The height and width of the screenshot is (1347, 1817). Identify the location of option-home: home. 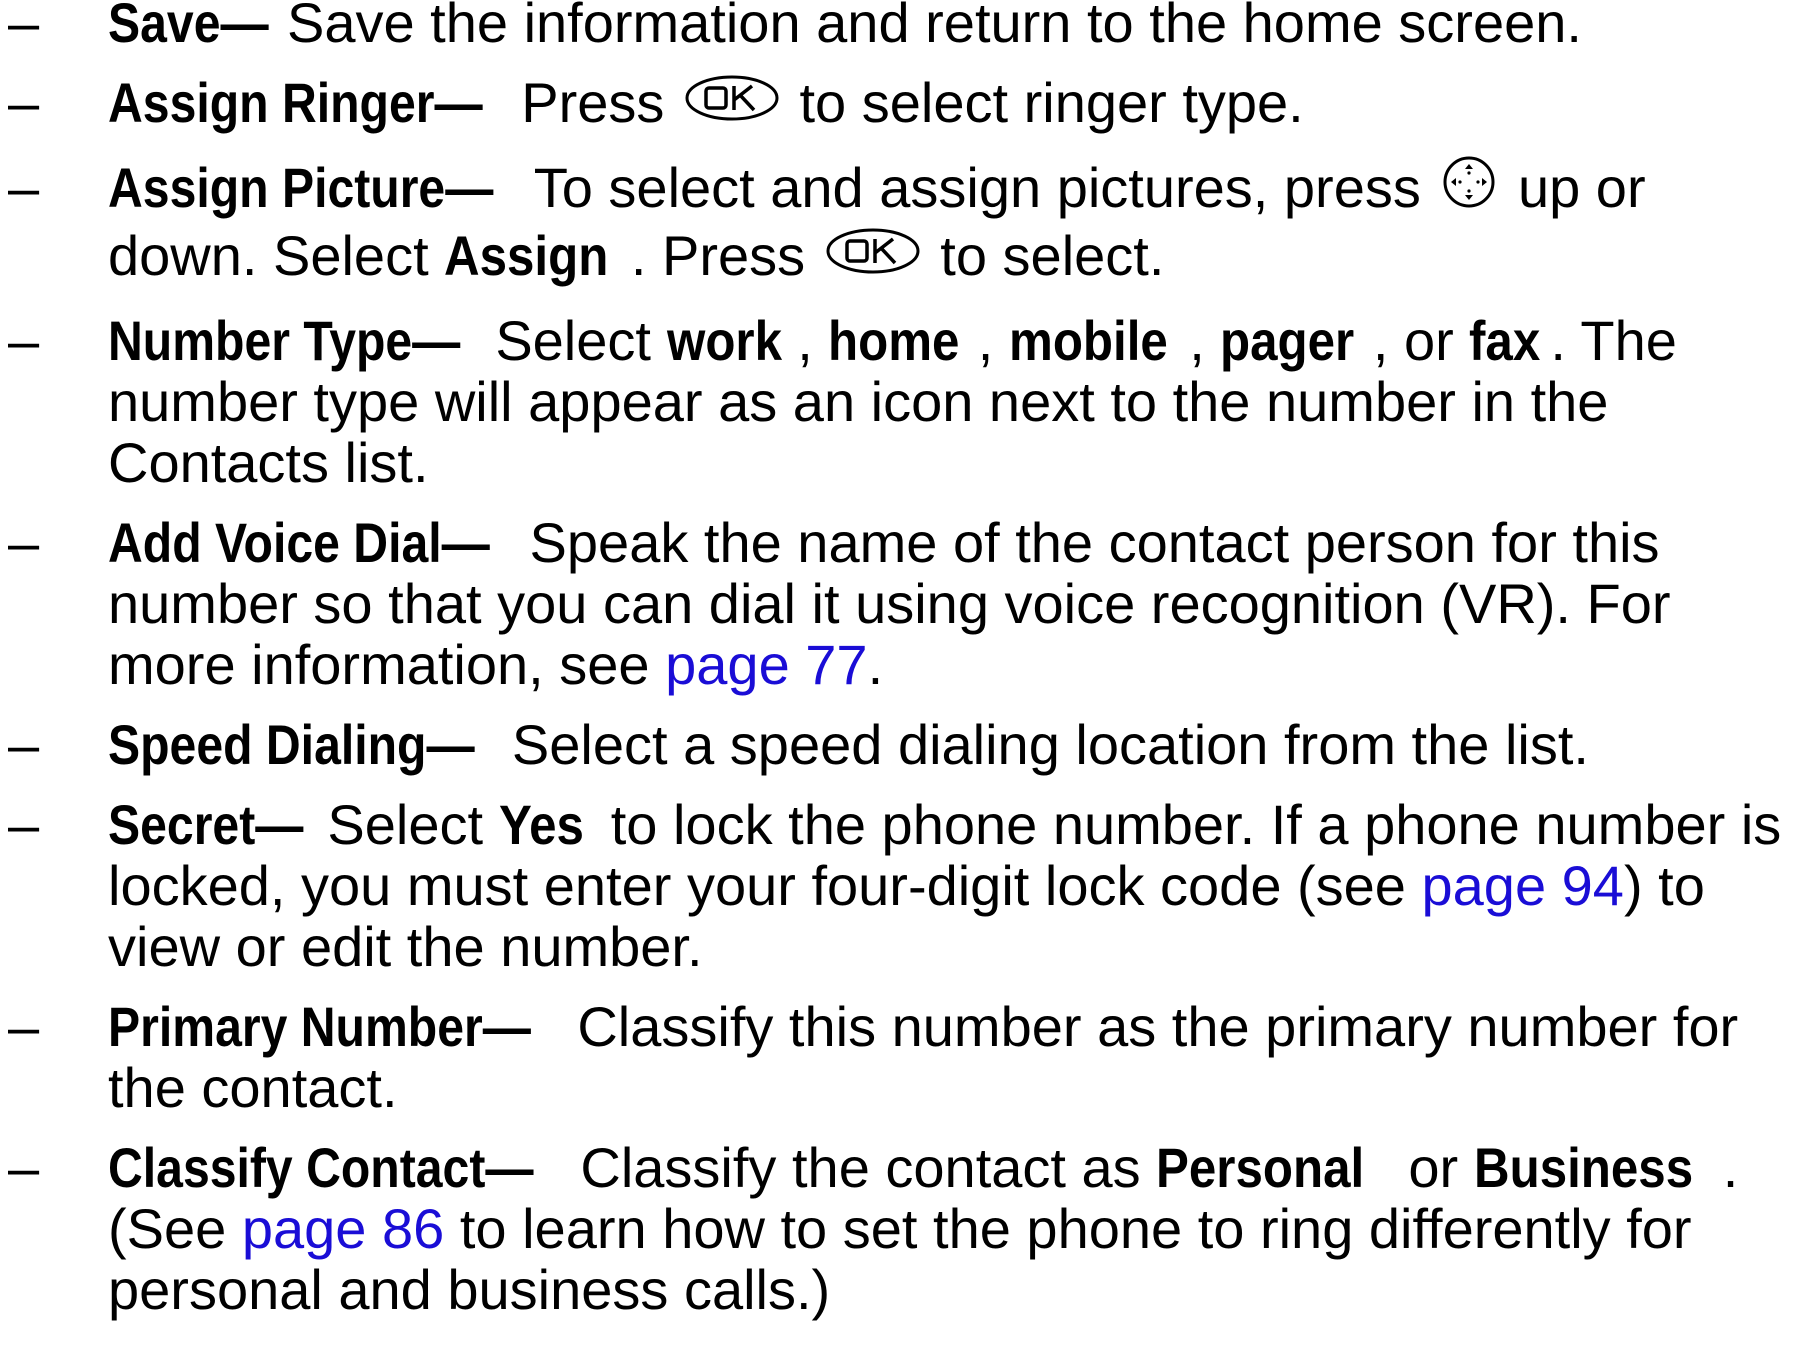
(894, 341).